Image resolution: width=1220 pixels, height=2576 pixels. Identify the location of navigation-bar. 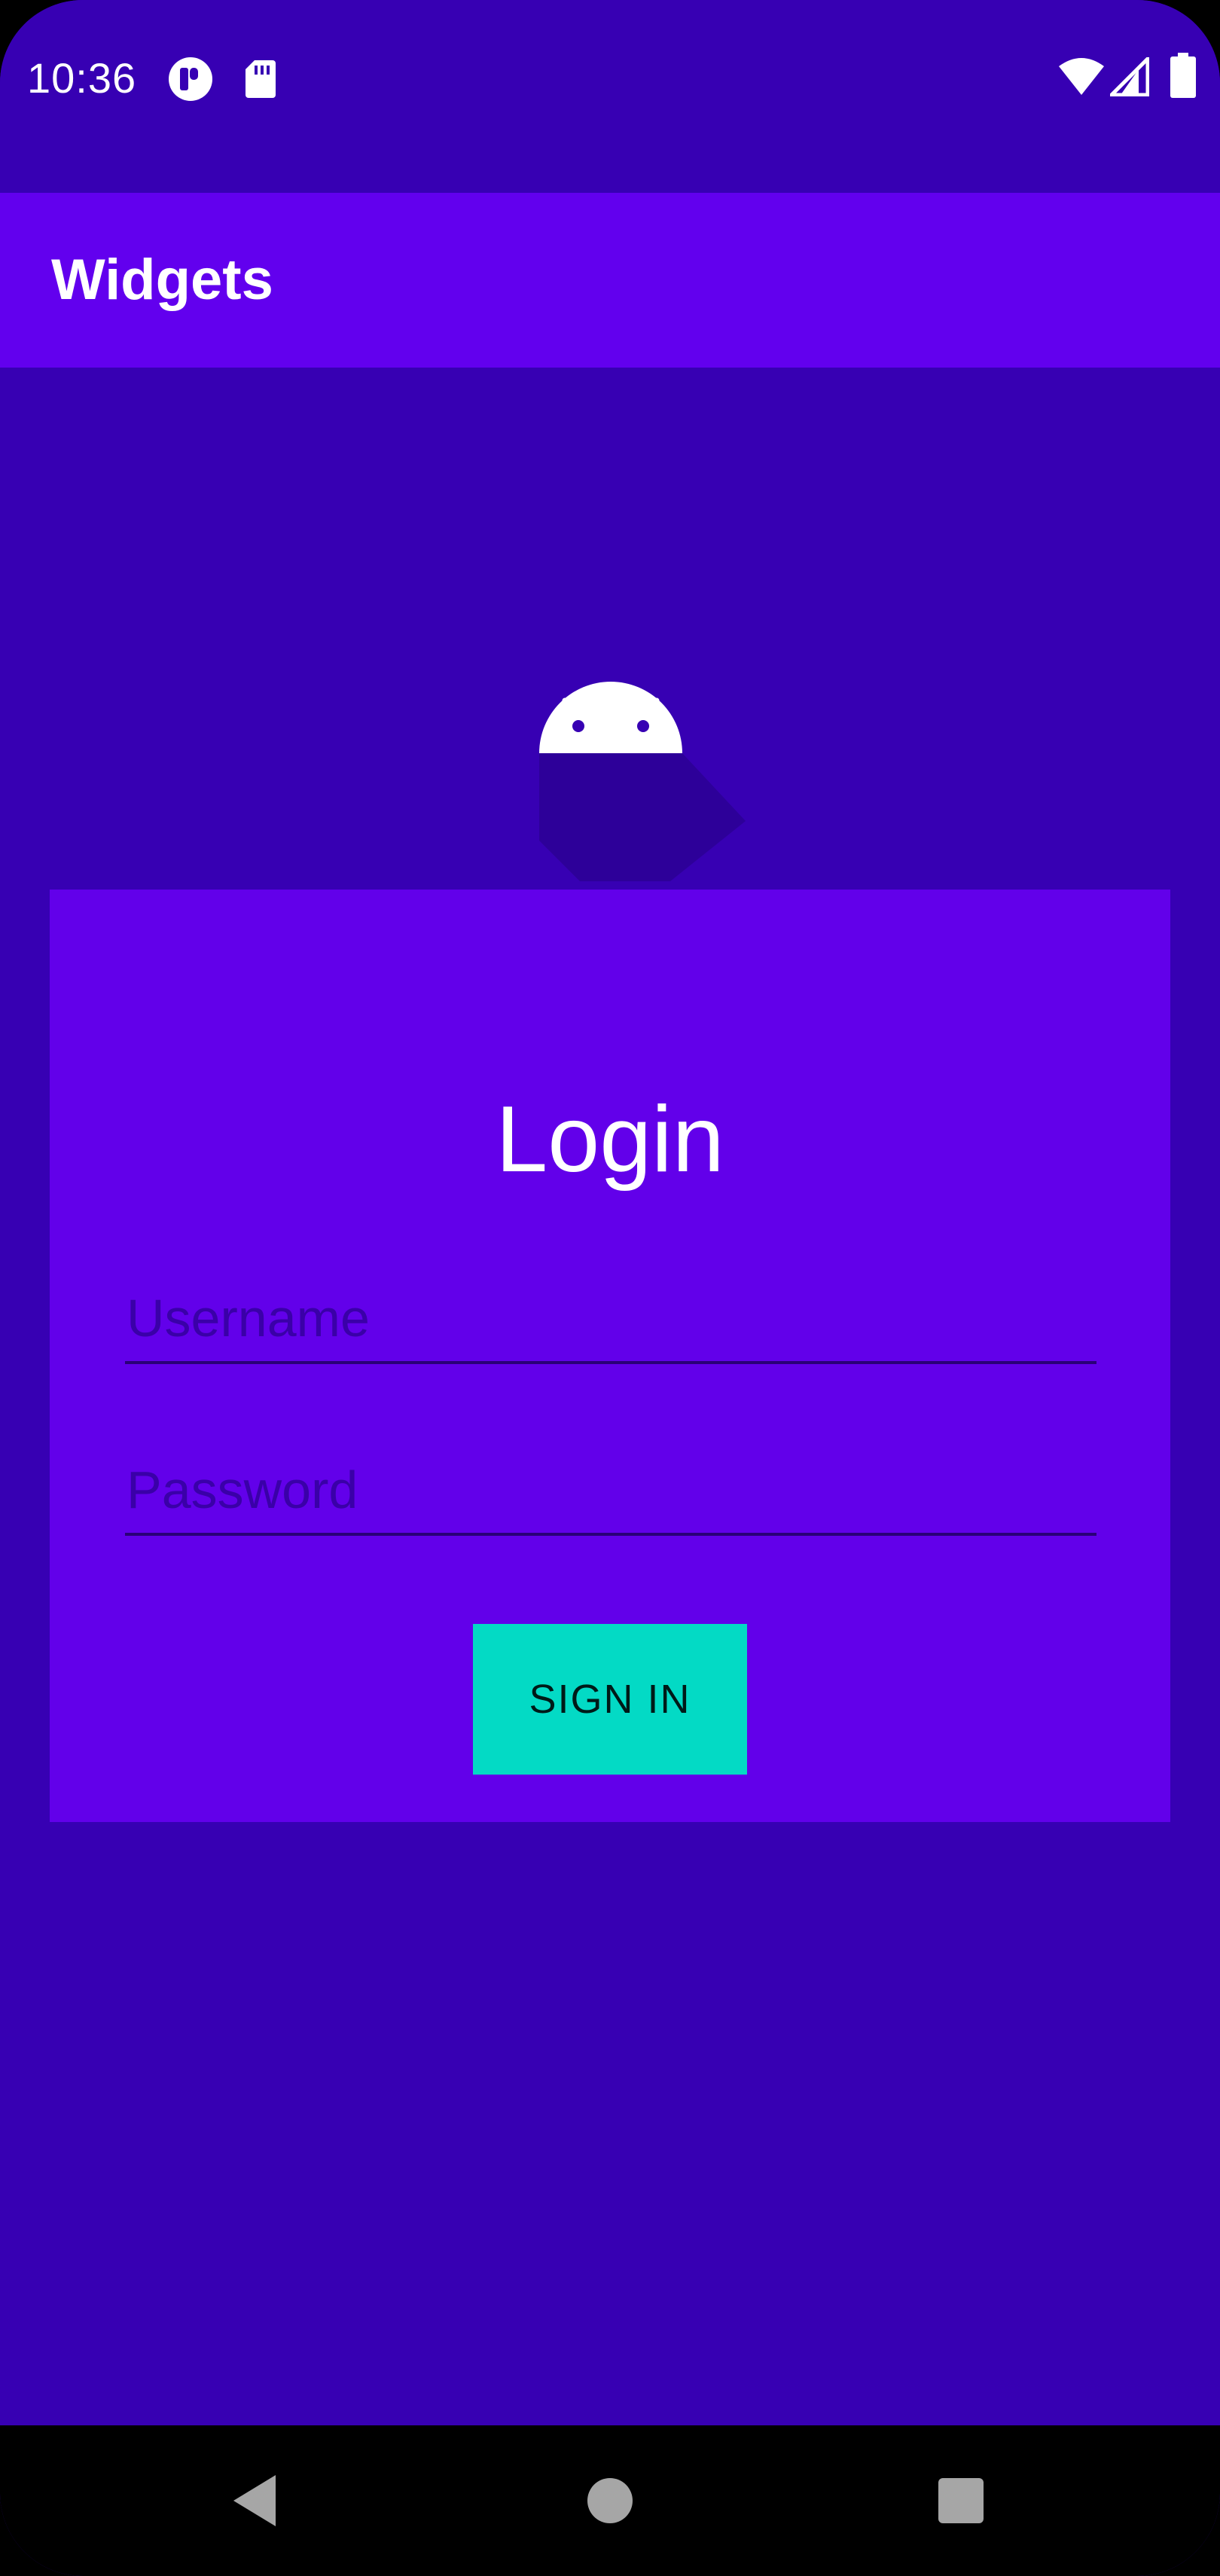
(610, 2501).